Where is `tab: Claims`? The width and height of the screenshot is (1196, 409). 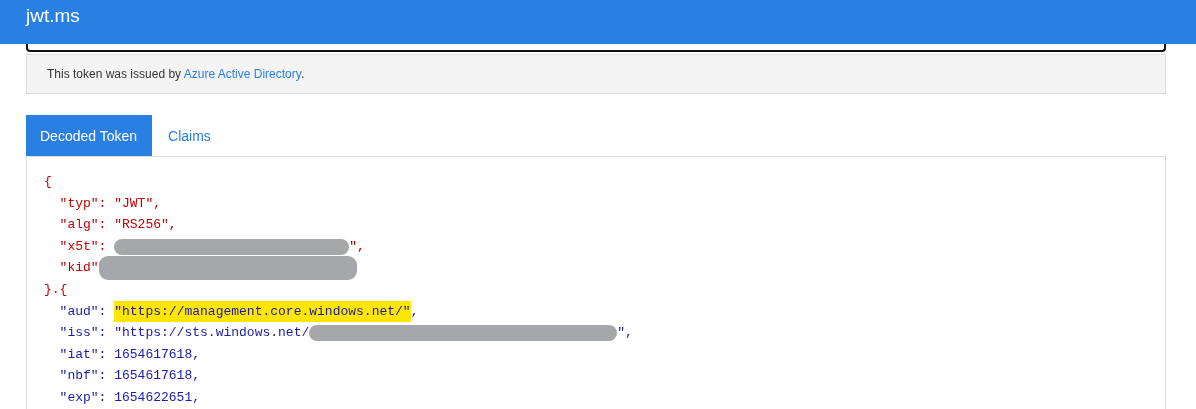
tab: Claims is located at coordinates (190, 135).